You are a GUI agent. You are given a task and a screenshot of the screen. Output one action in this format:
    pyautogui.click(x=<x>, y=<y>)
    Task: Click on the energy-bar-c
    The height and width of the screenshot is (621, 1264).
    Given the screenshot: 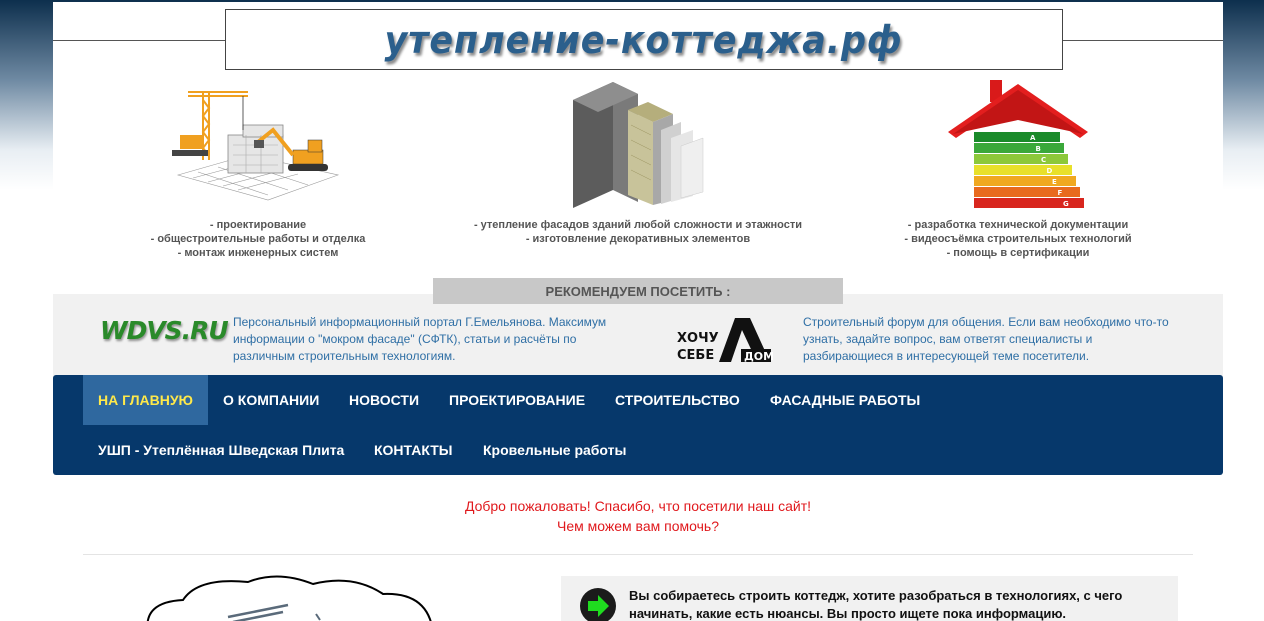 What is the action you would take?
    pyautogui.click(x=1021, y=159)
    